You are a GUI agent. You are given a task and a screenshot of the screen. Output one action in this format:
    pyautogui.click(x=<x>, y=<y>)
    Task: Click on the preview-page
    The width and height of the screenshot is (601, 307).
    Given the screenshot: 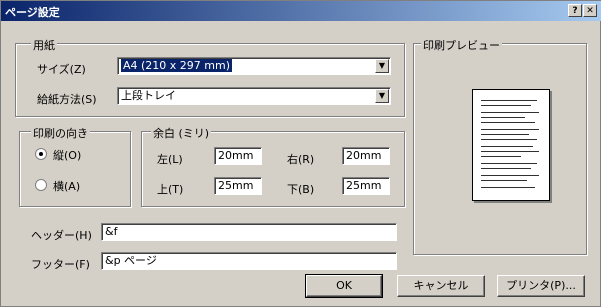 What is the action you would take?
    pyautogui.click(x=511, y=145)
    